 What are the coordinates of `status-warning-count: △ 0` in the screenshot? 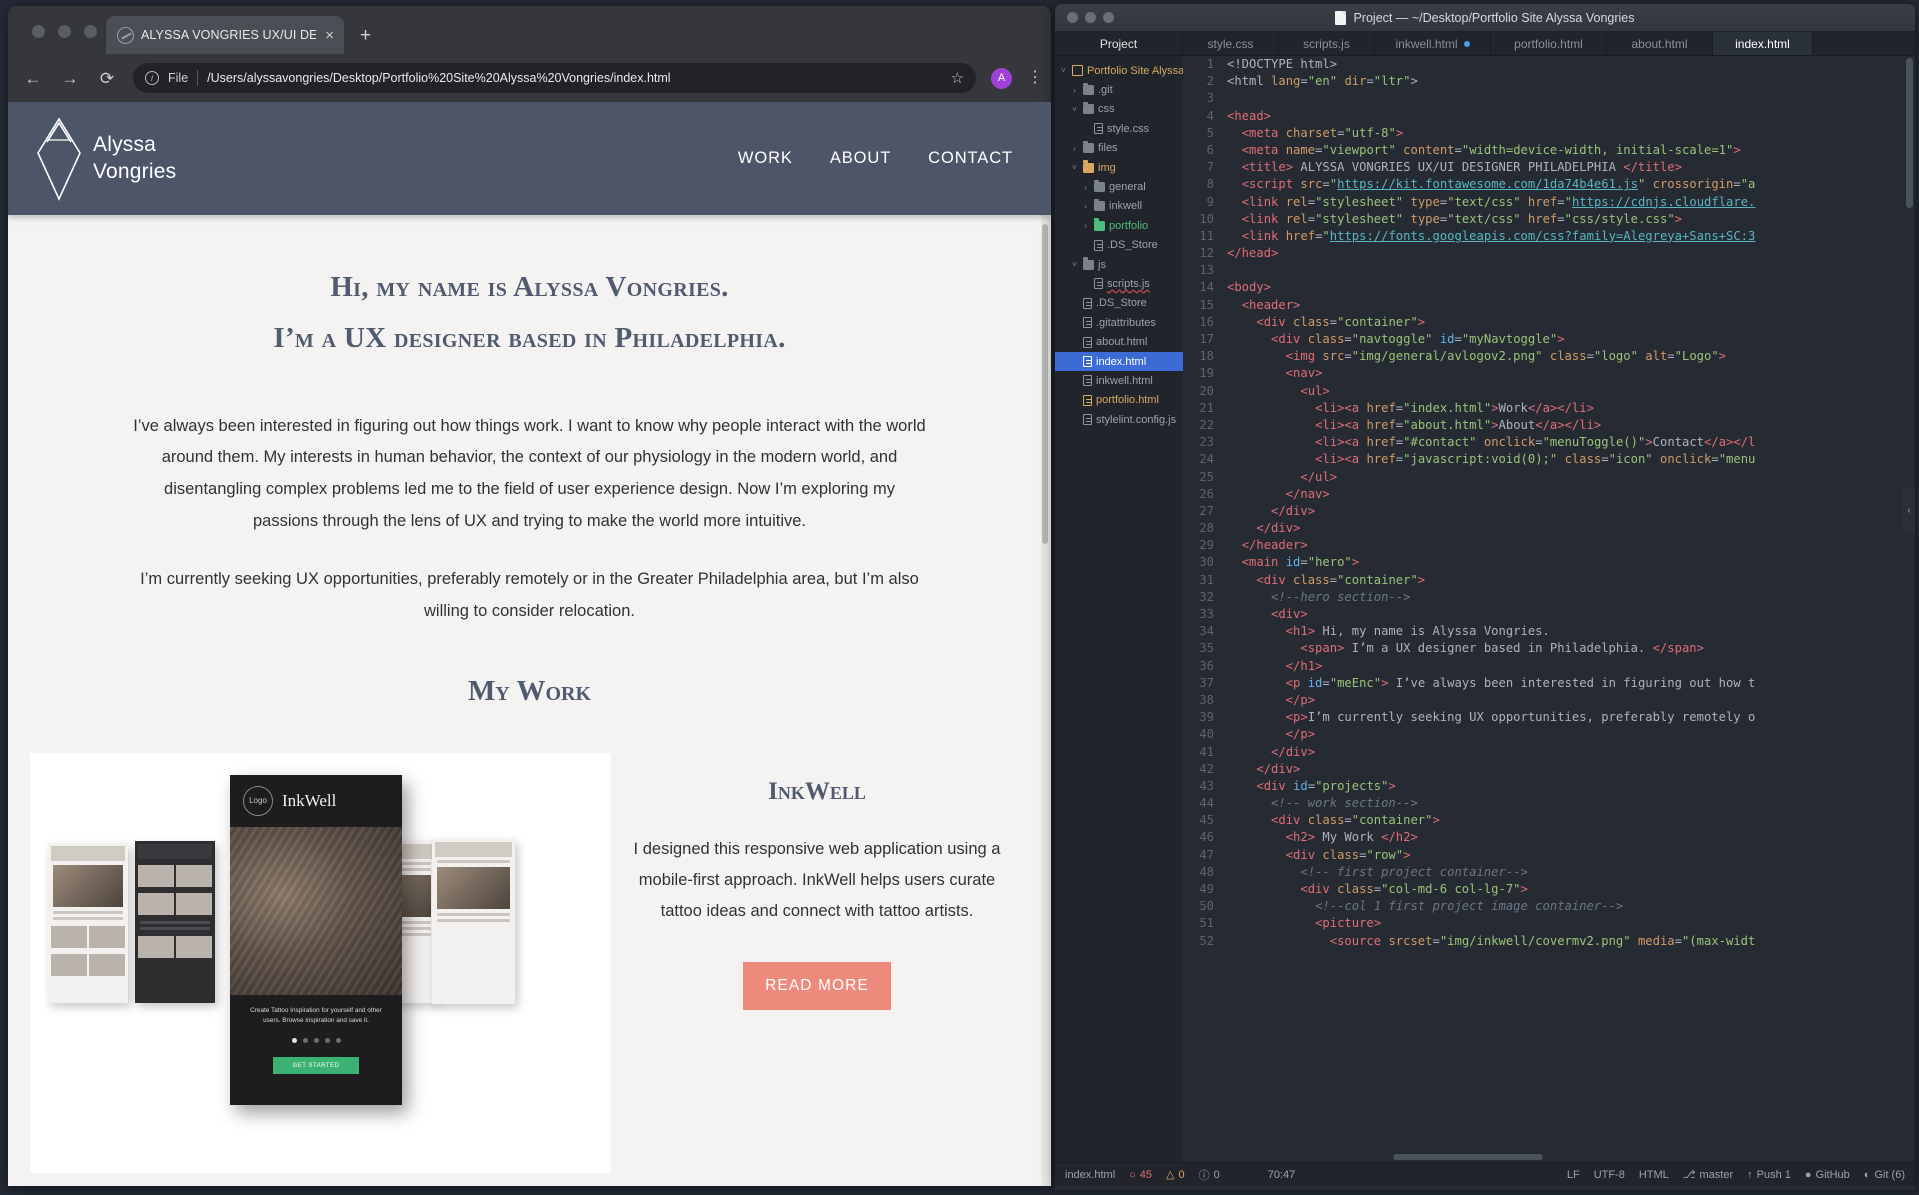 It's located at (1175, 1175).